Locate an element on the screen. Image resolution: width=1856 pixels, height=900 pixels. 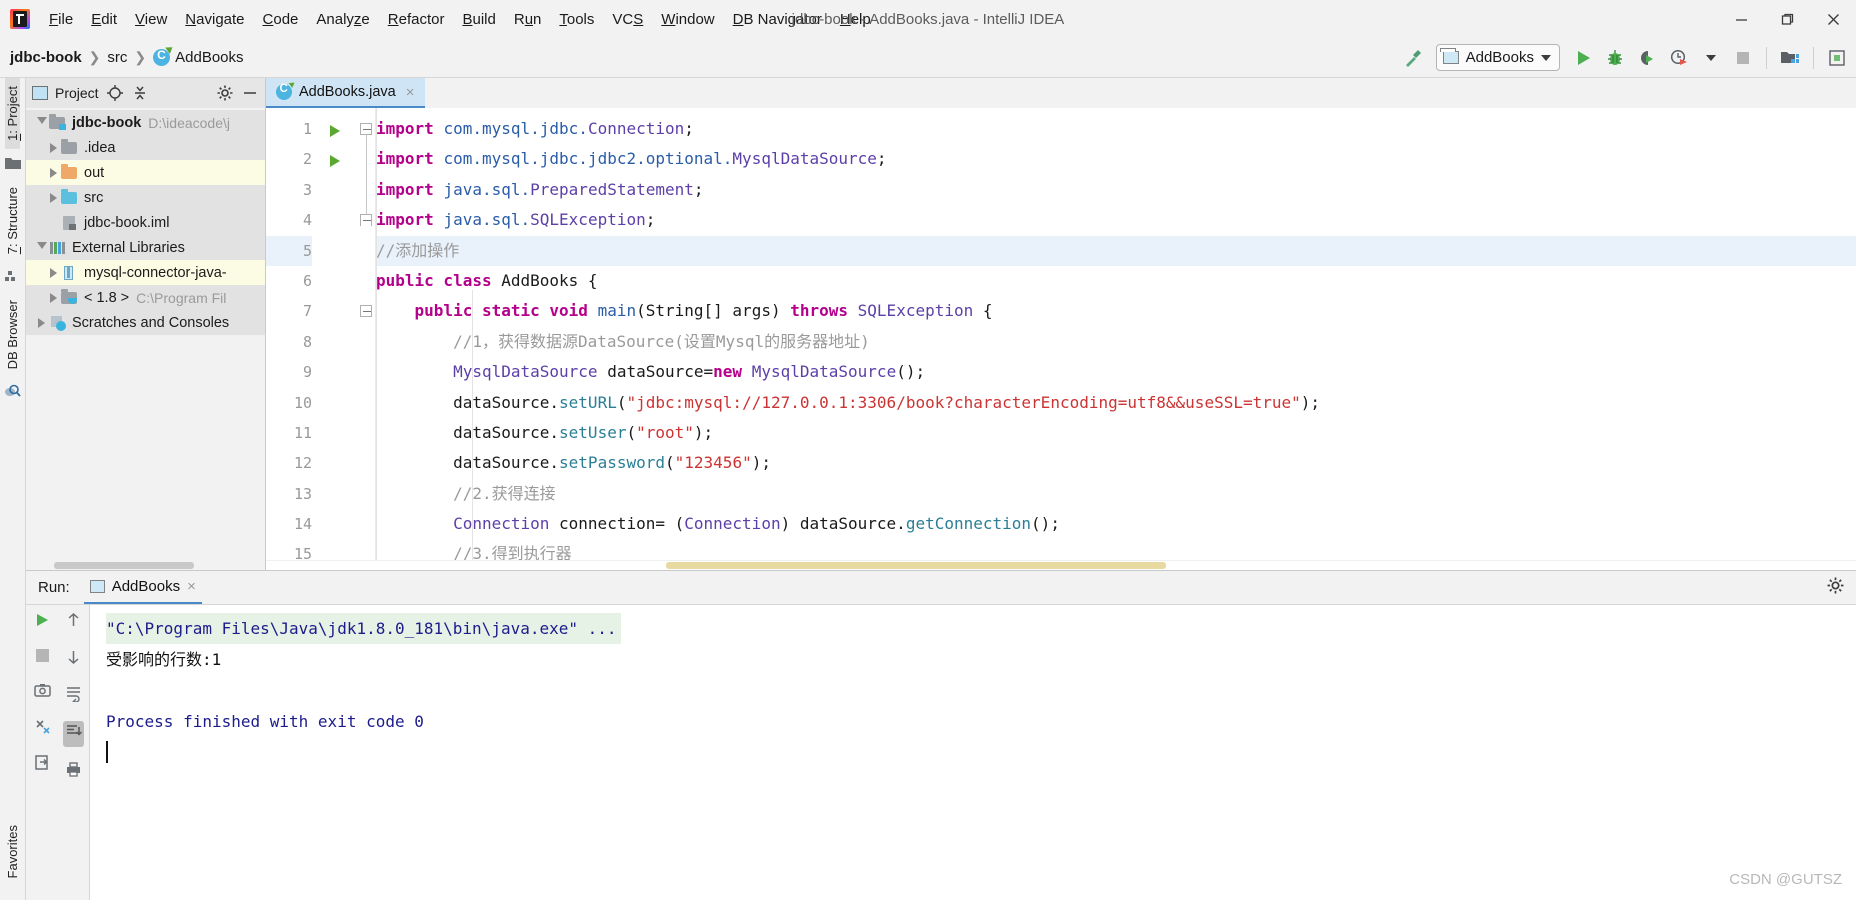
down-icon is located at coordinates (73, 659).